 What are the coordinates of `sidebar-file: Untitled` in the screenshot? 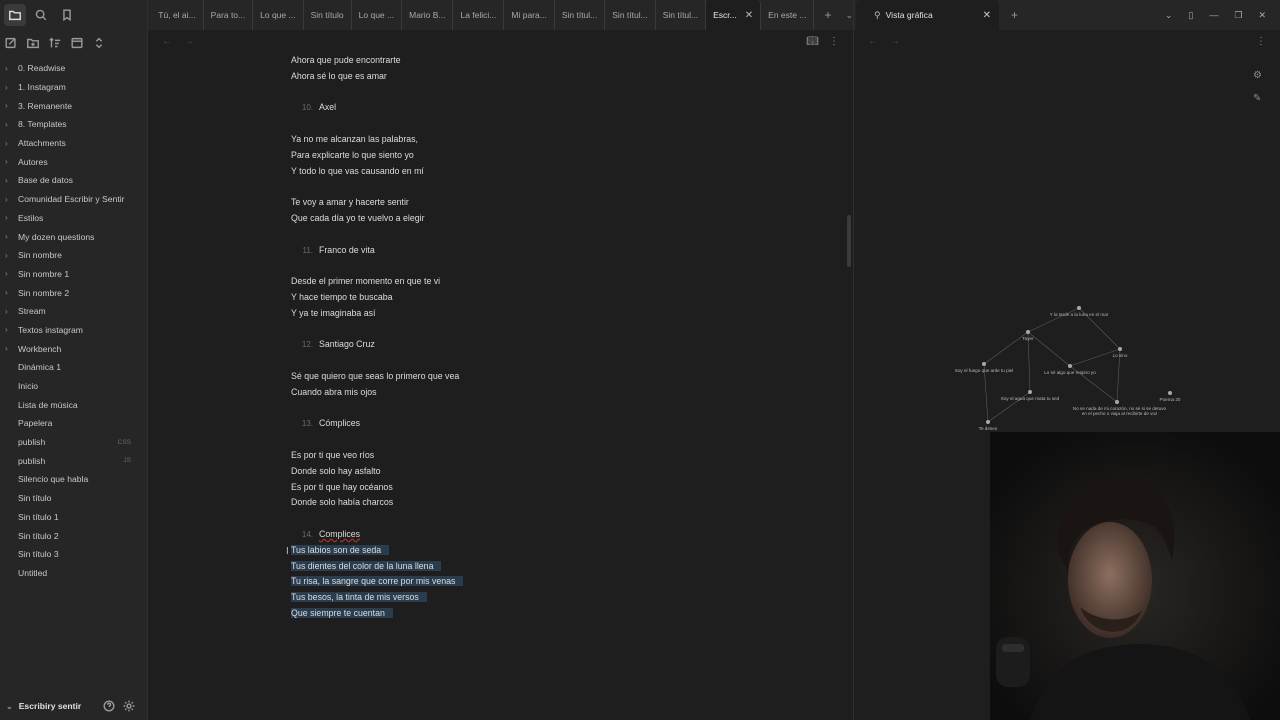 It's located at (73, 573).